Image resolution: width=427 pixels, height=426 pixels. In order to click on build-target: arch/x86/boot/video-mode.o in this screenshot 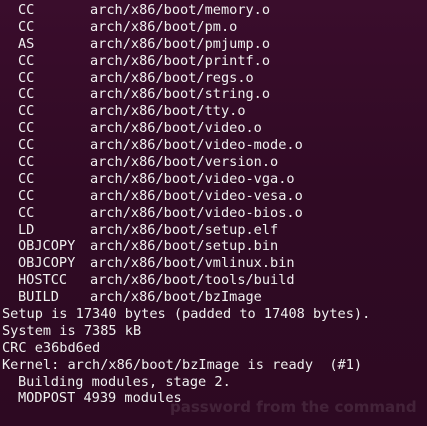, I will do `click(196, 145)`.